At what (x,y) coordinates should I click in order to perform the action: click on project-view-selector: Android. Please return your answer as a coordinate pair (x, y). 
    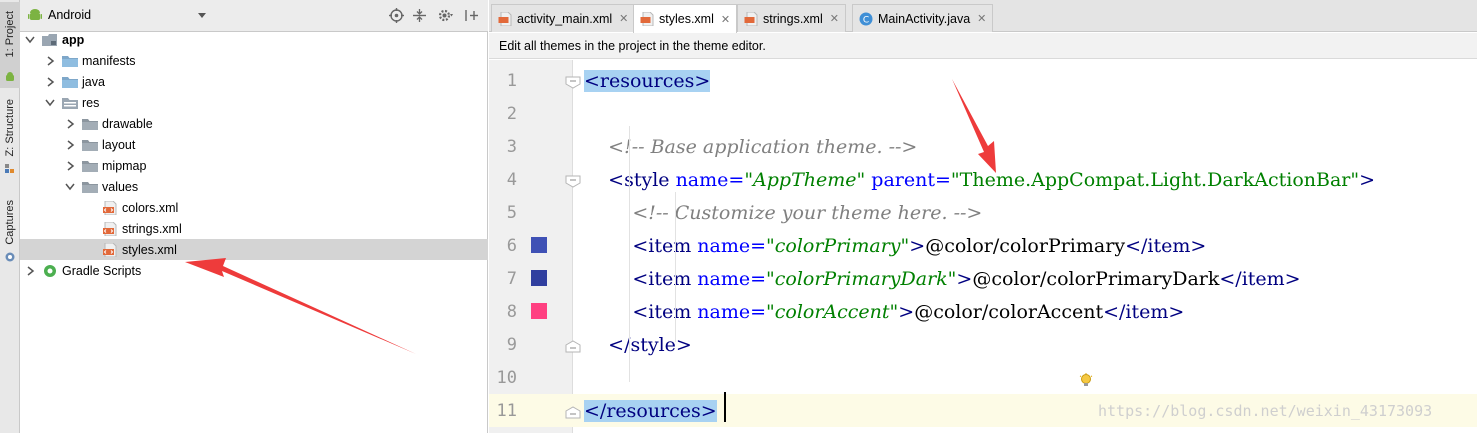
    Looking at the image, I should click on (59, 15).